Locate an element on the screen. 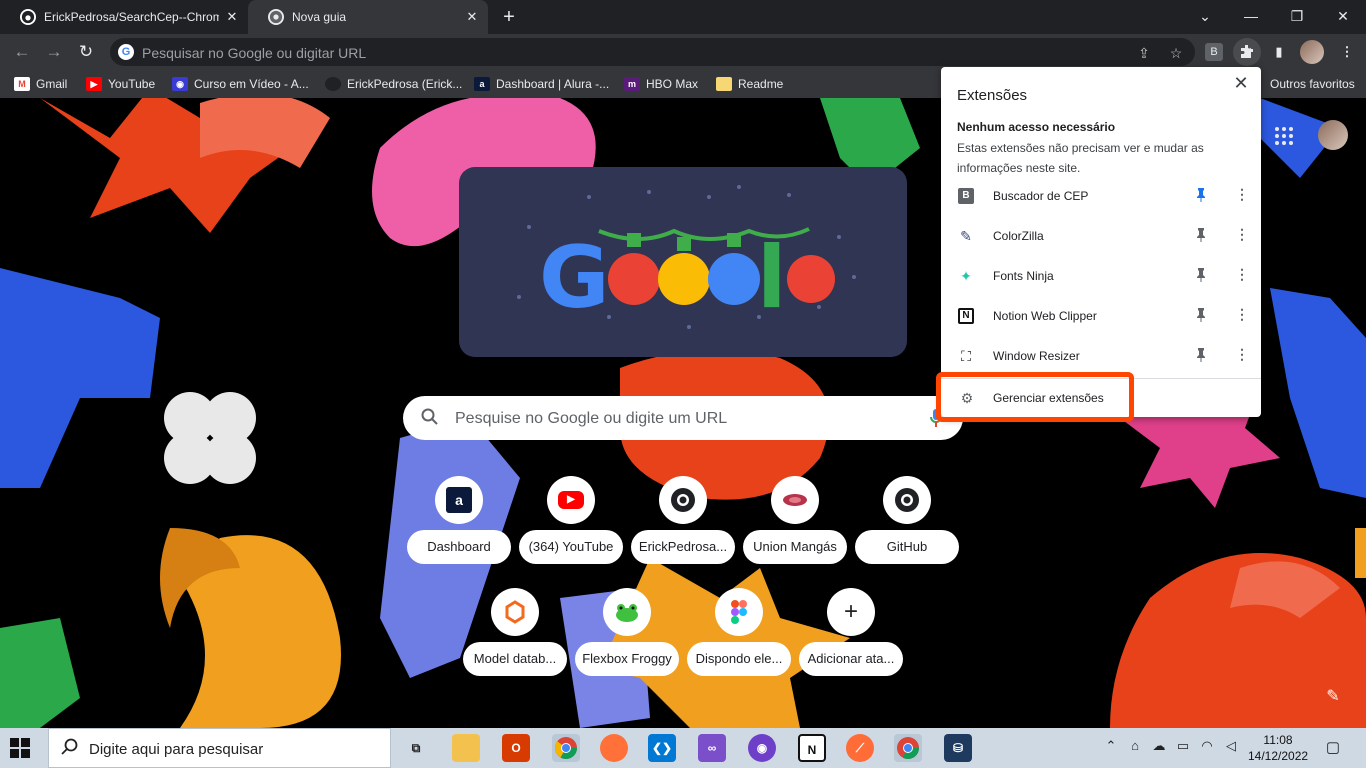  restore-button: ❐ is located at coordinates (1297, 17).